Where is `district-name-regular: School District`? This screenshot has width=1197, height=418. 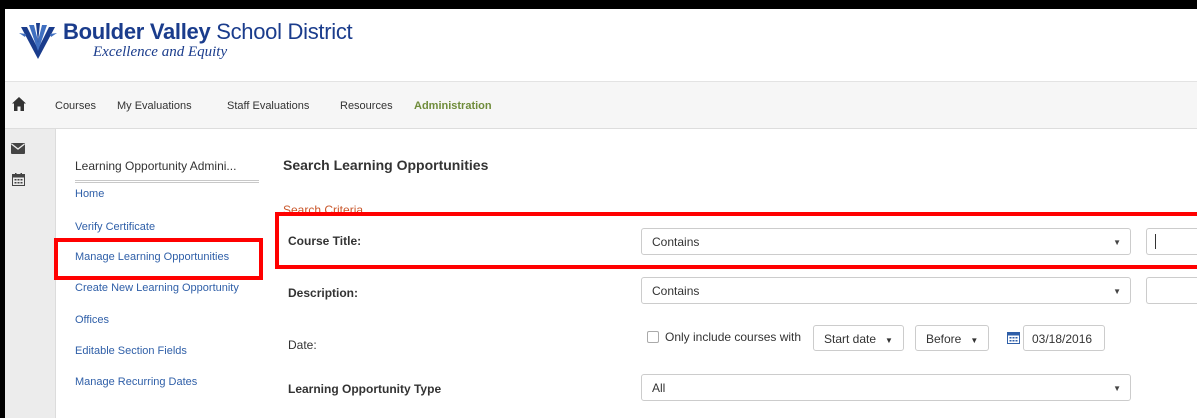
district-name-regular: School District is located at coordinates (281, 31).